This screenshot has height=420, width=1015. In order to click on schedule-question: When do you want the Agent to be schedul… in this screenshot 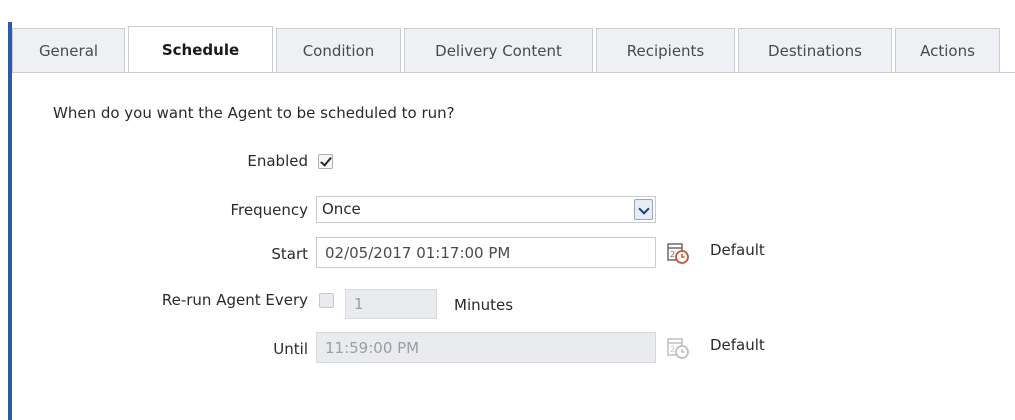, I will do `click(254, 113)`.